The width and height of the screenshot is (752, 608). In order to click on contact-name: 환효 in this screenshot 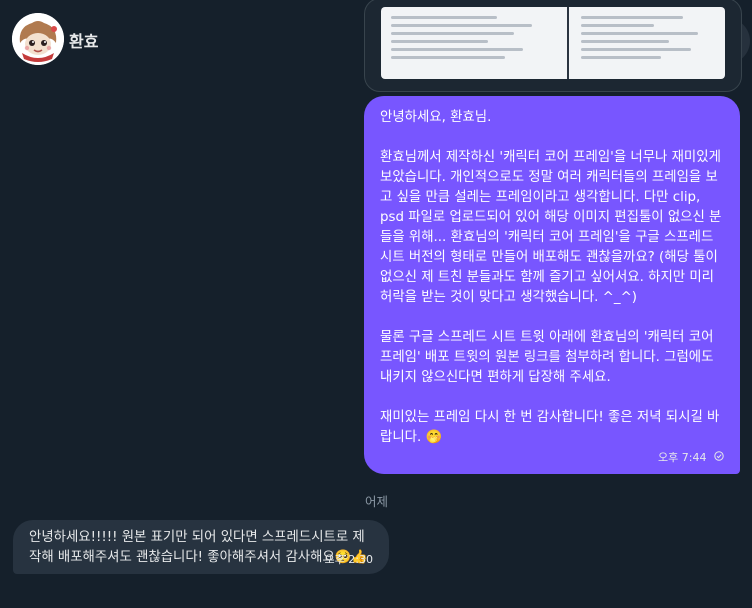, I will do `click(83, 40)`.